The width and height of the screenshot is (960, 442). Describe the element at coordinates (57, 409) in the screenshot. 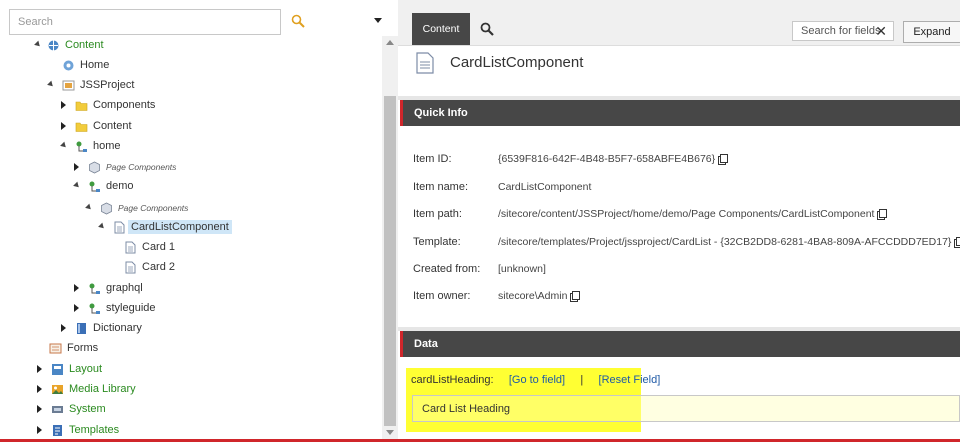

I see `system-icon` at that location.